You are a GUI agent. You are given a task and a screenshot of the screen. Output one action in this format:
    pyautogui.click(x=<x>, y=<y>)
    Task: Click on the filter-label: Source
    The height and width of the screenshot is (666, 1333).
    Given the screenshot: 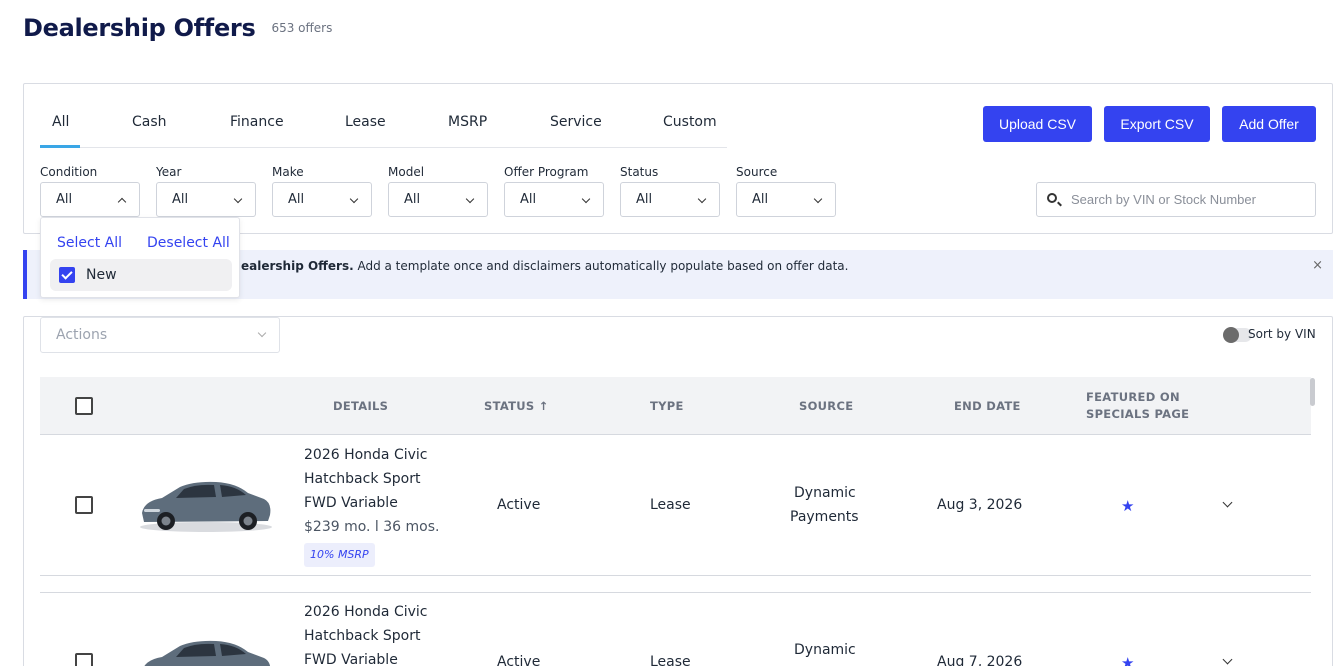 What is the action you would take?
    pyautogui.click(x=757, y=172)
    